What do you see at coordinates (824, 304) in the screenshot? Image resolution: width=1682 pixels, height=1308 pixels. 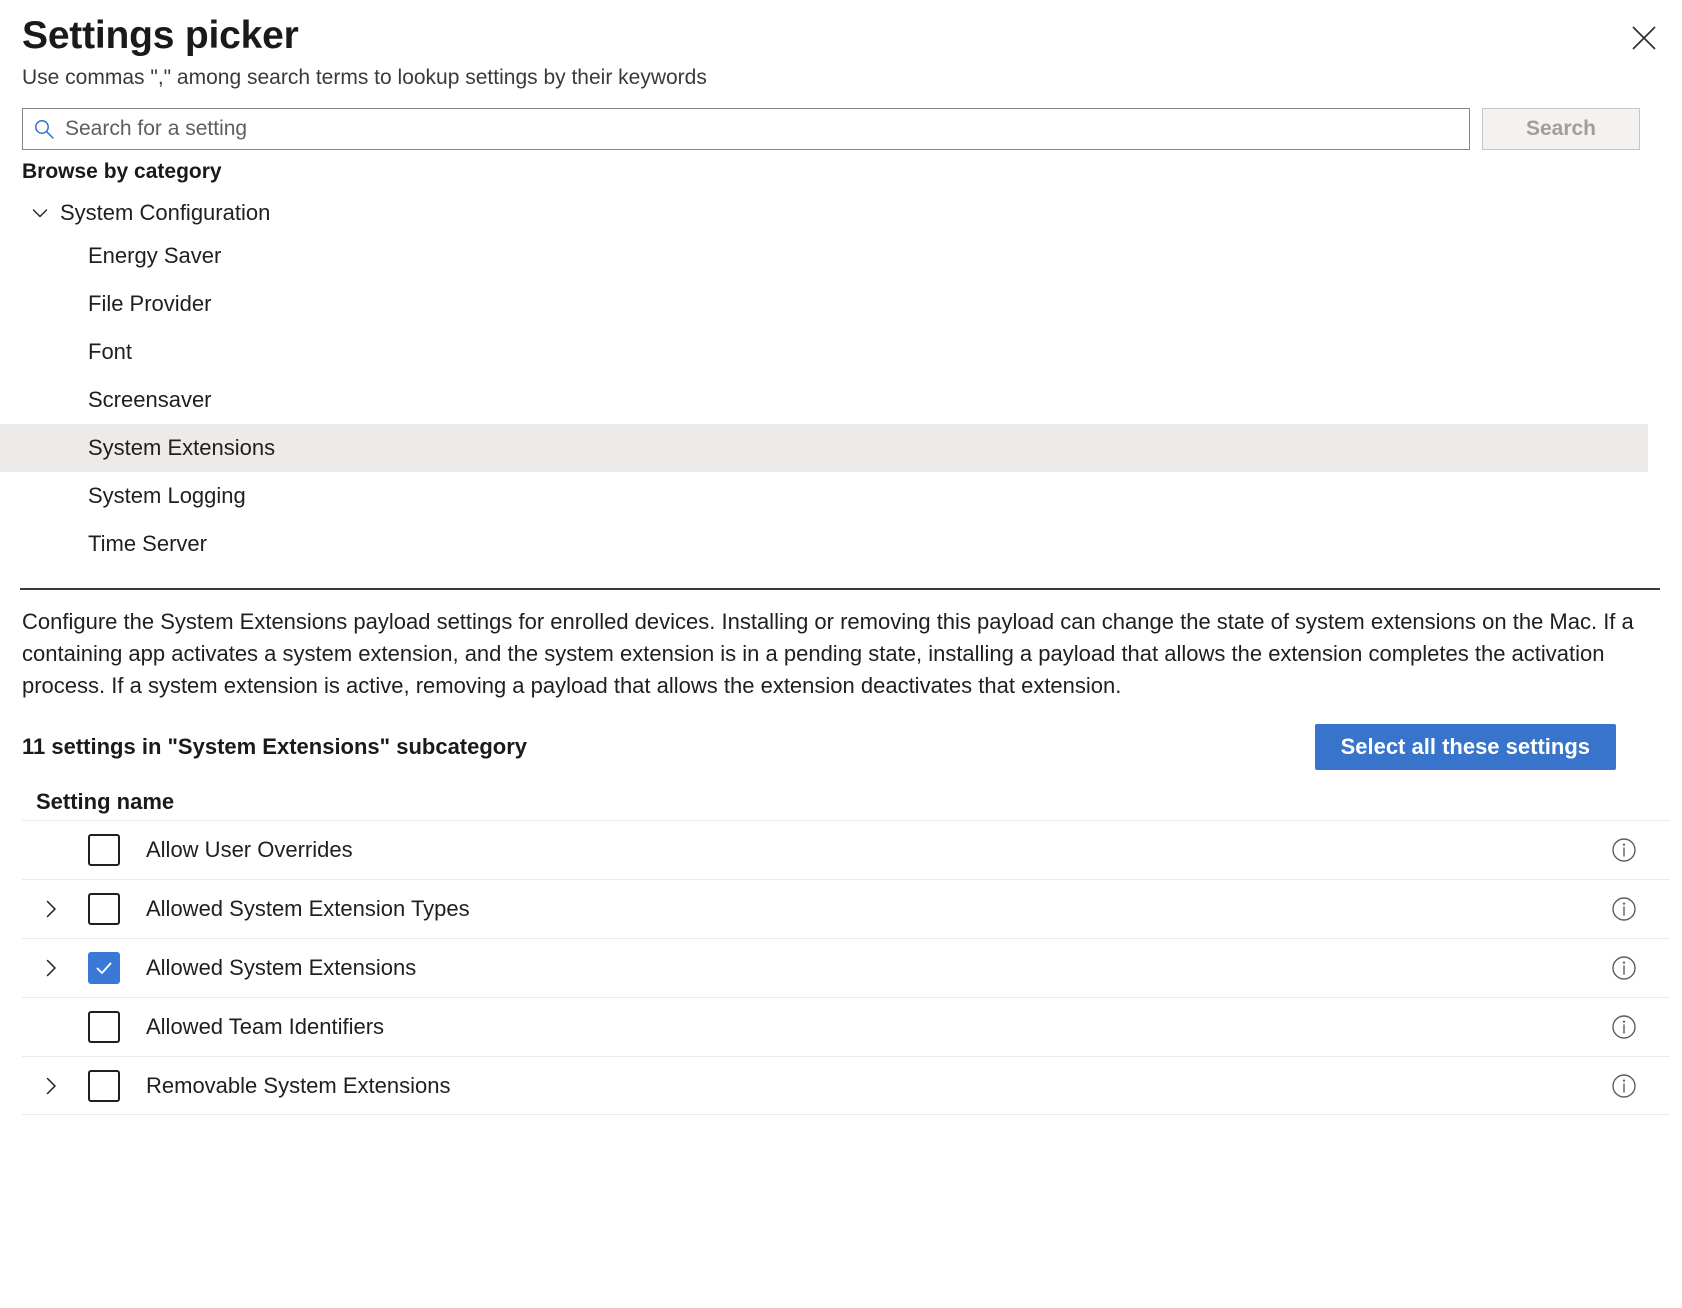 I see `sidebar-item-file-provider: File Provider` at bounding box center [824, 304].